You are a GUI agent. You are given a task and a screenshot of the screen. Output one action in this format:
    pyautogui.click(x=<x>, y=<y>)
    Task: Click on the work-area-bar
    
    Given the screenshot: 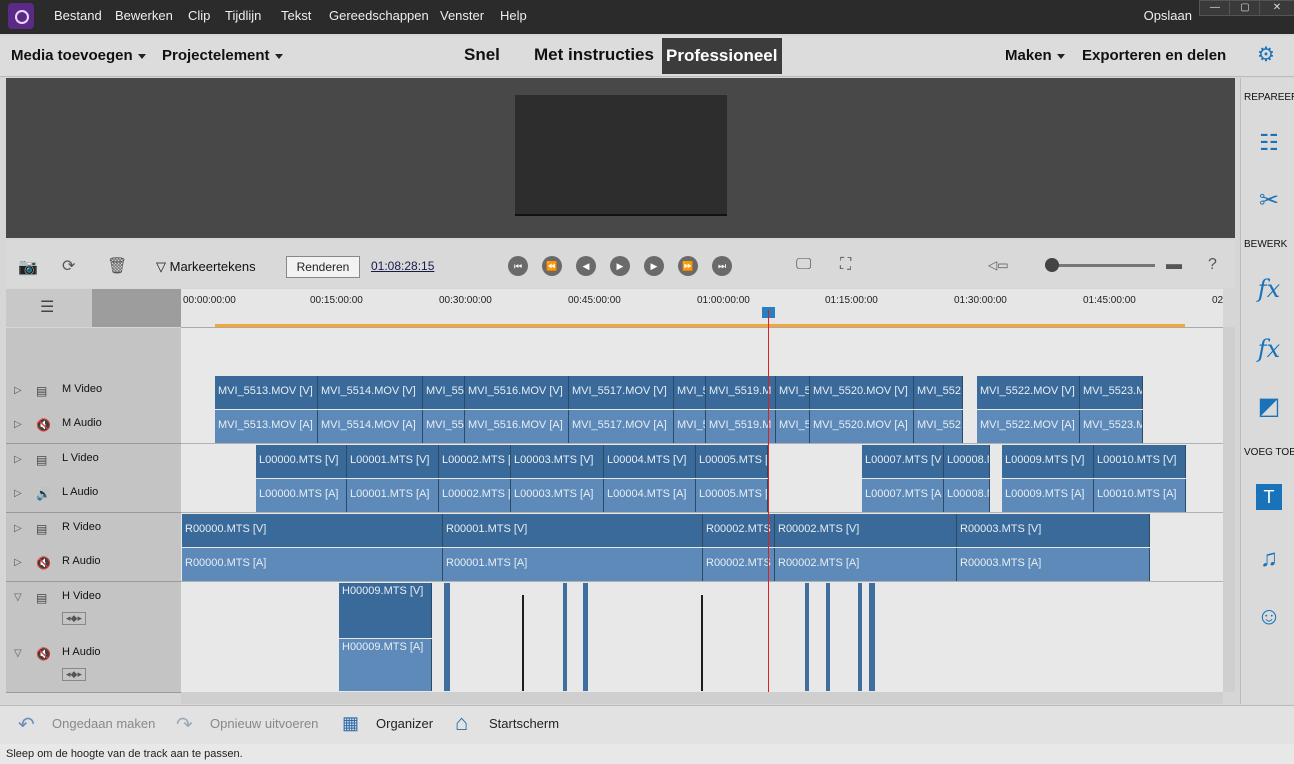 What is the action you would take?
    pyautogui.click(x=700, y=325)
    